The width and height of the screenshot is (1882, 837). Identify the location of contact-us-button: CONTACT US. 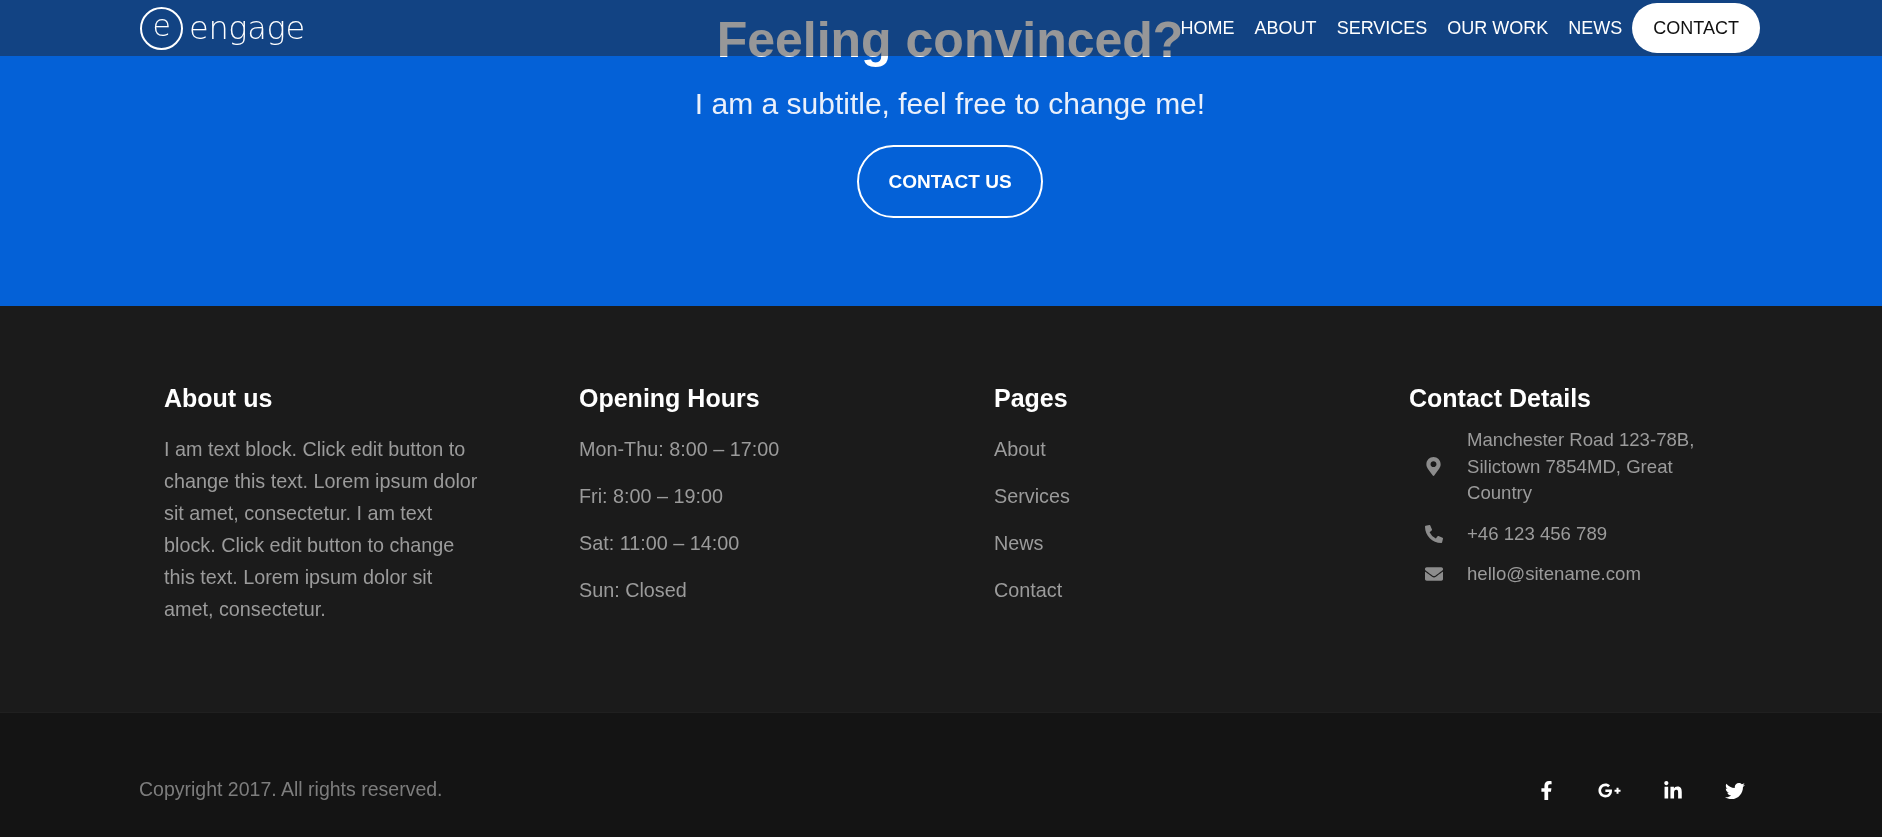
(950, 181).